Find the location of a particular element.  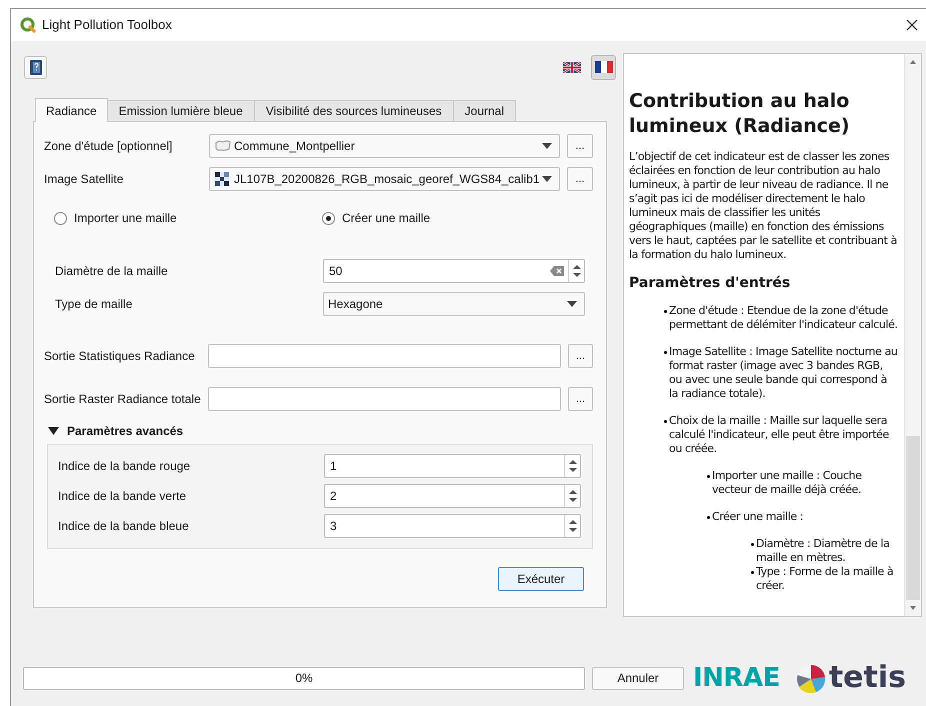

layer-dropdown: JL107B_20200826_RGB_mosaic_georef_WGS84_calib1 is located at coordinates (384, 179).